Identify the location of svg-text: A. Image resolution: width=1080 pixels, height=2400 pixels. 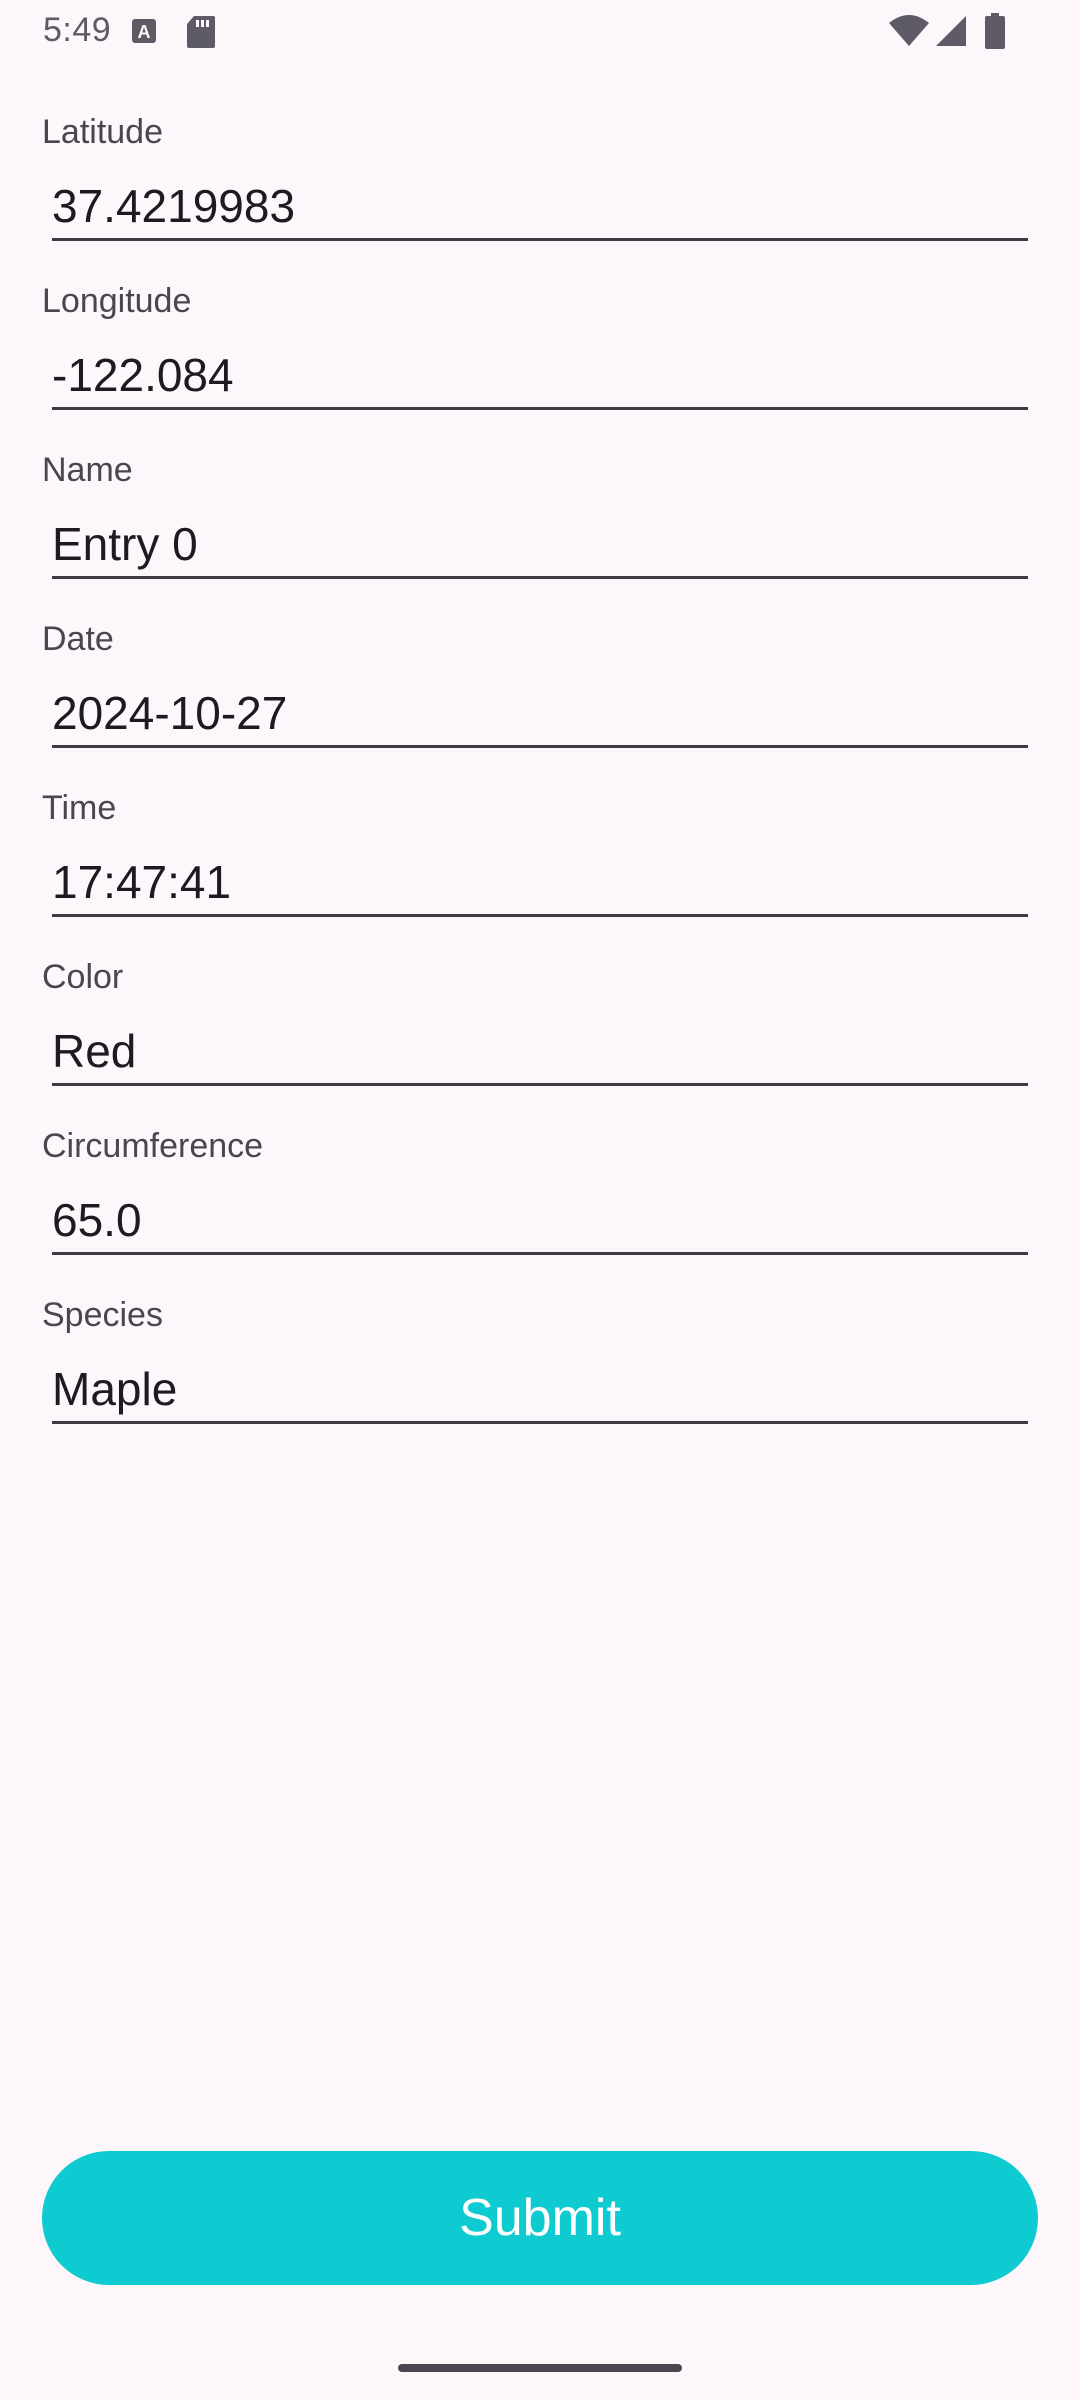
(144, 32).